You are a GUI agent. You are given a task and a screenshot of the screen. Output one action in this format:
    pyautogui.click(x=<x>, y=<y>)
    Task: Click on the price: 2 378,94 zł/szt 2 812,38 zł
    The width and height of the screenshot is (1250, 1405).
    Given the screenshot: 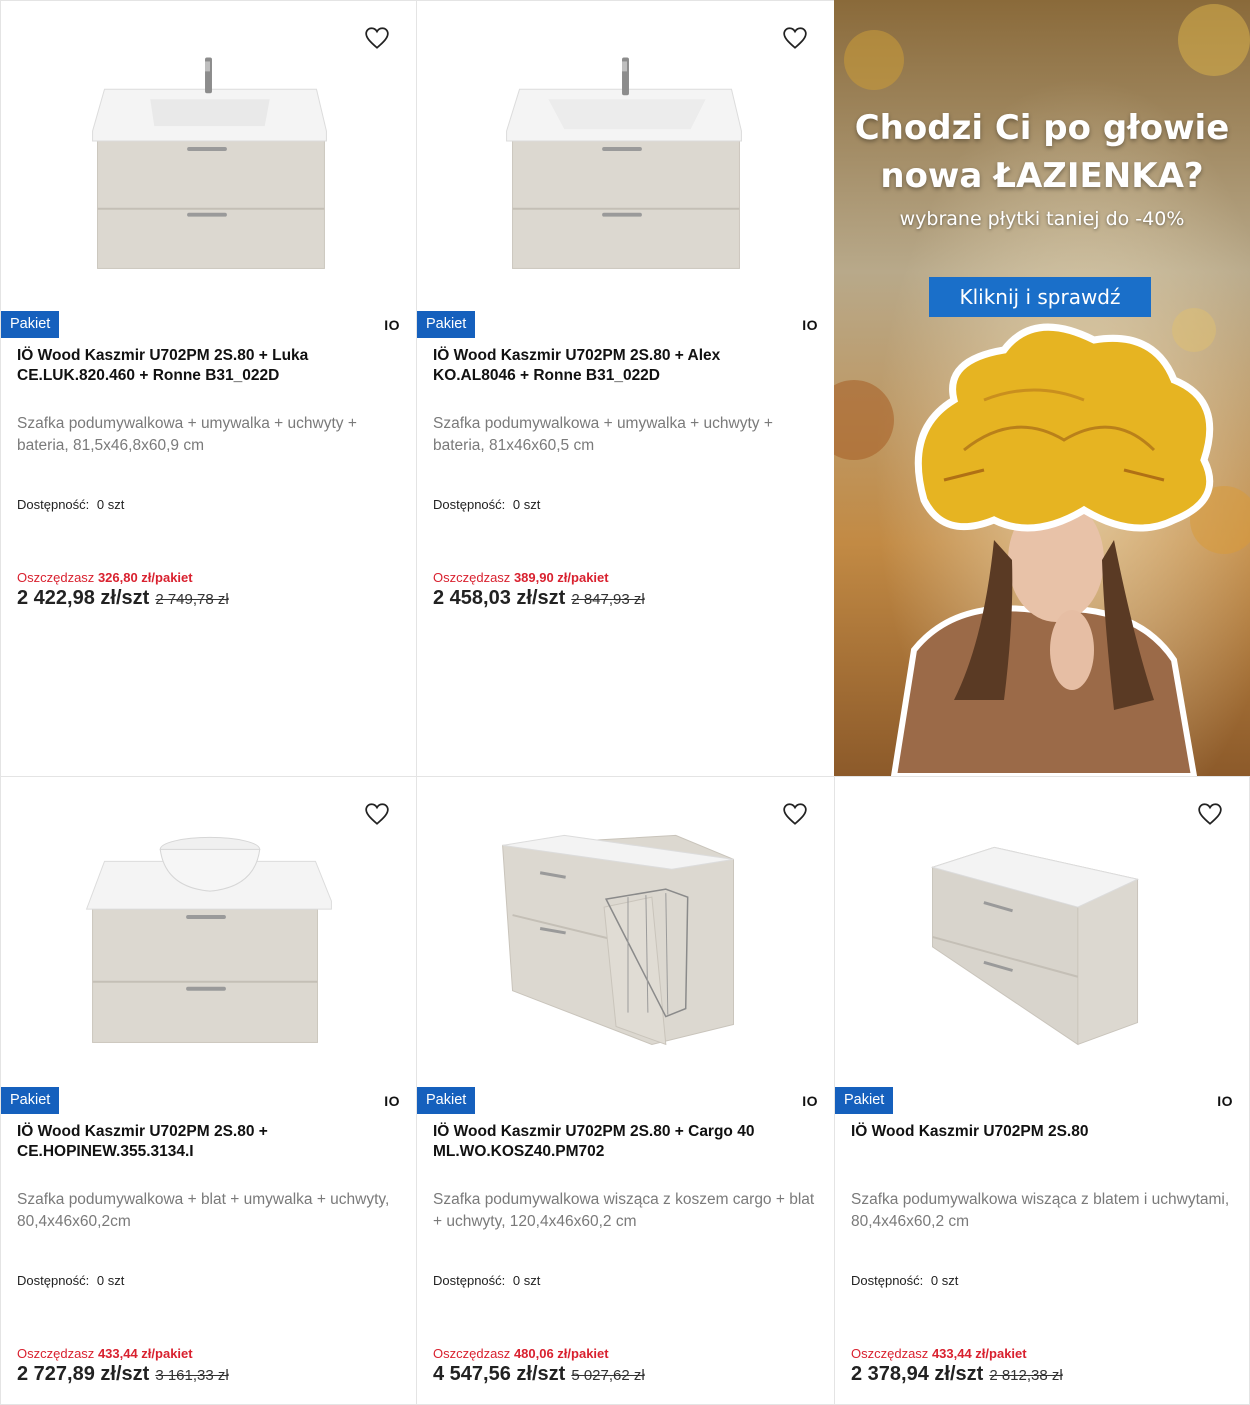 What is the action you would take?
    pyautogui.click(x=957, y=1374)
    